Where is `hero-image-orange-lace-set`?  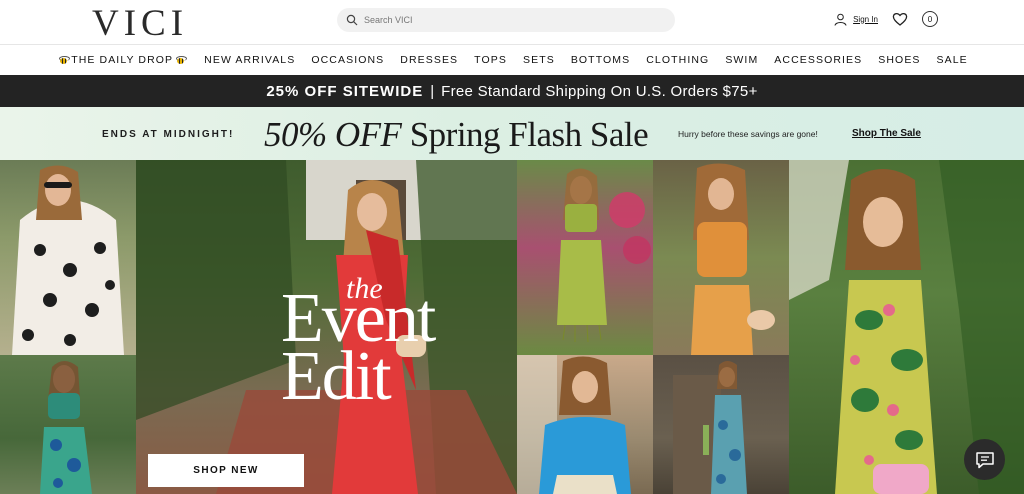 hero-image-orange-lace-set is located at coordinates (721, 257).